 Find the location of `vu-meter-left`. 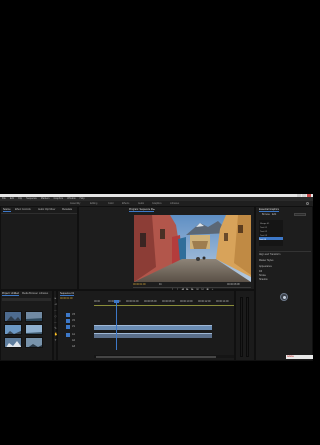

vu-meter-left is located at coordinates (241, 327).